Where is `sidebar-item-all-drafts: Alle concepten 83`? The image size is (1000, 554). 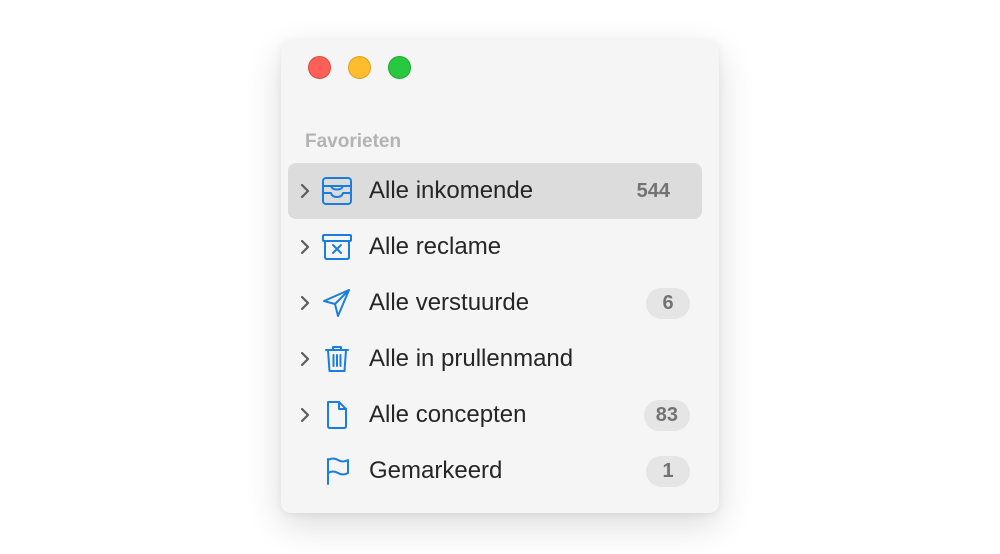 sidebar-item-all-drafts: Alle concepten 83 is located at coordinates (495, 415).